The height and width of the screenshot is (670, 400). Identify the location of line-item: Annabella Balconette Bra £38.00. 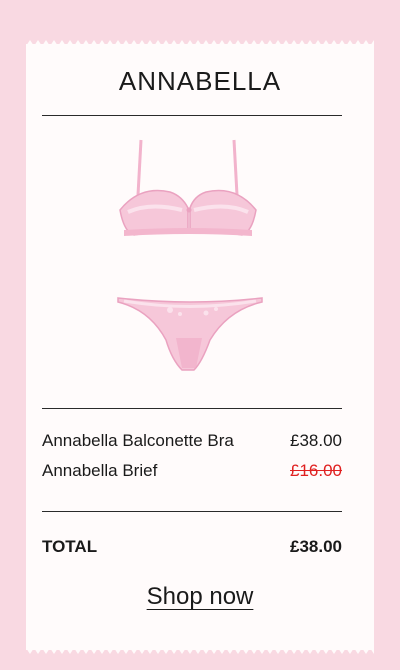
(192, 441).